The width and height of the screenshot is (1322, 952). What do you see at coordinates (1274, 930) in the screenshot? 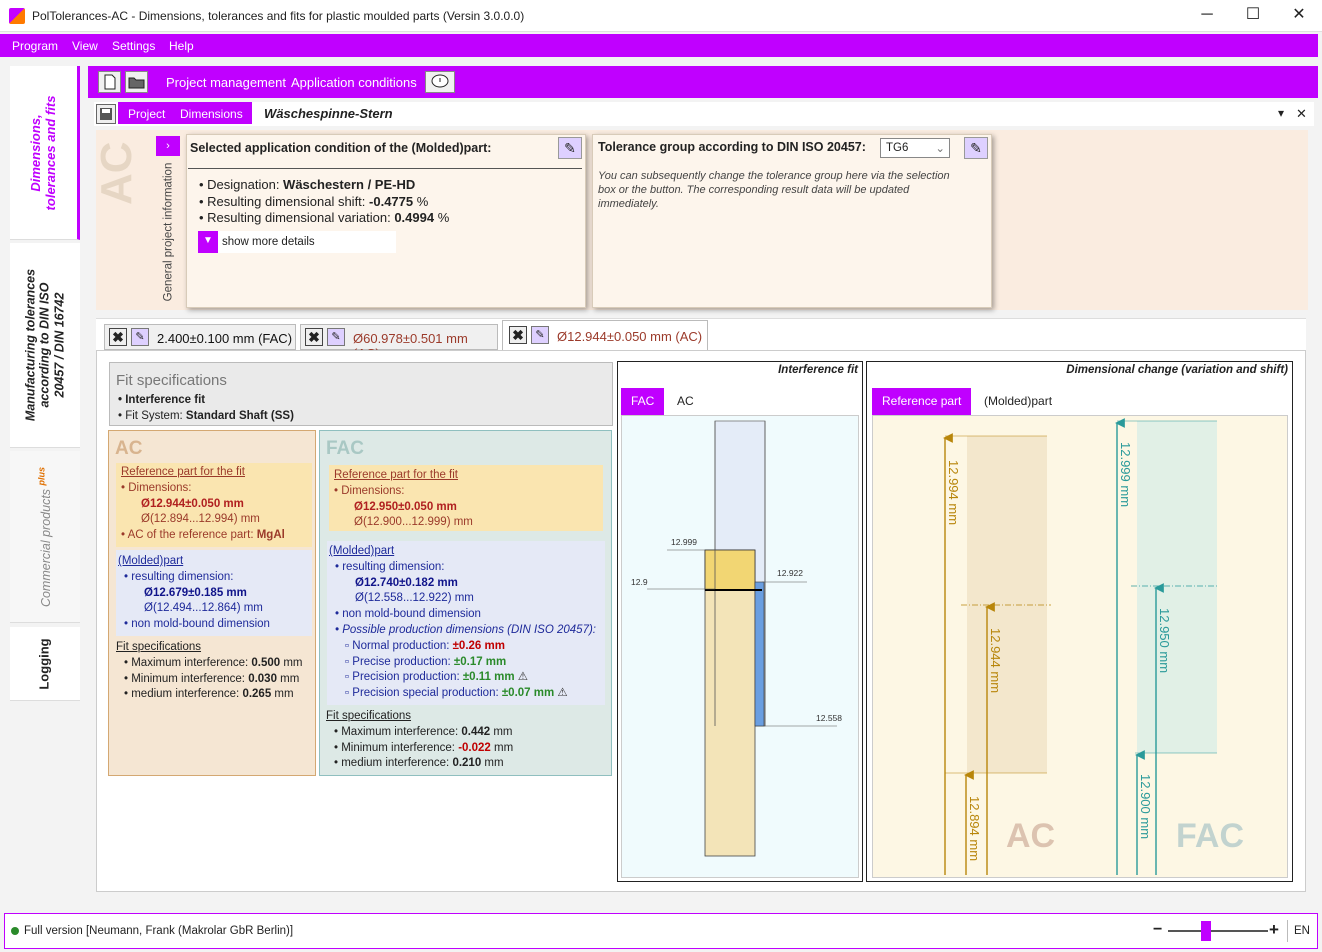
I see `zoom-in-button: +` at bounding box center [1274, 930].